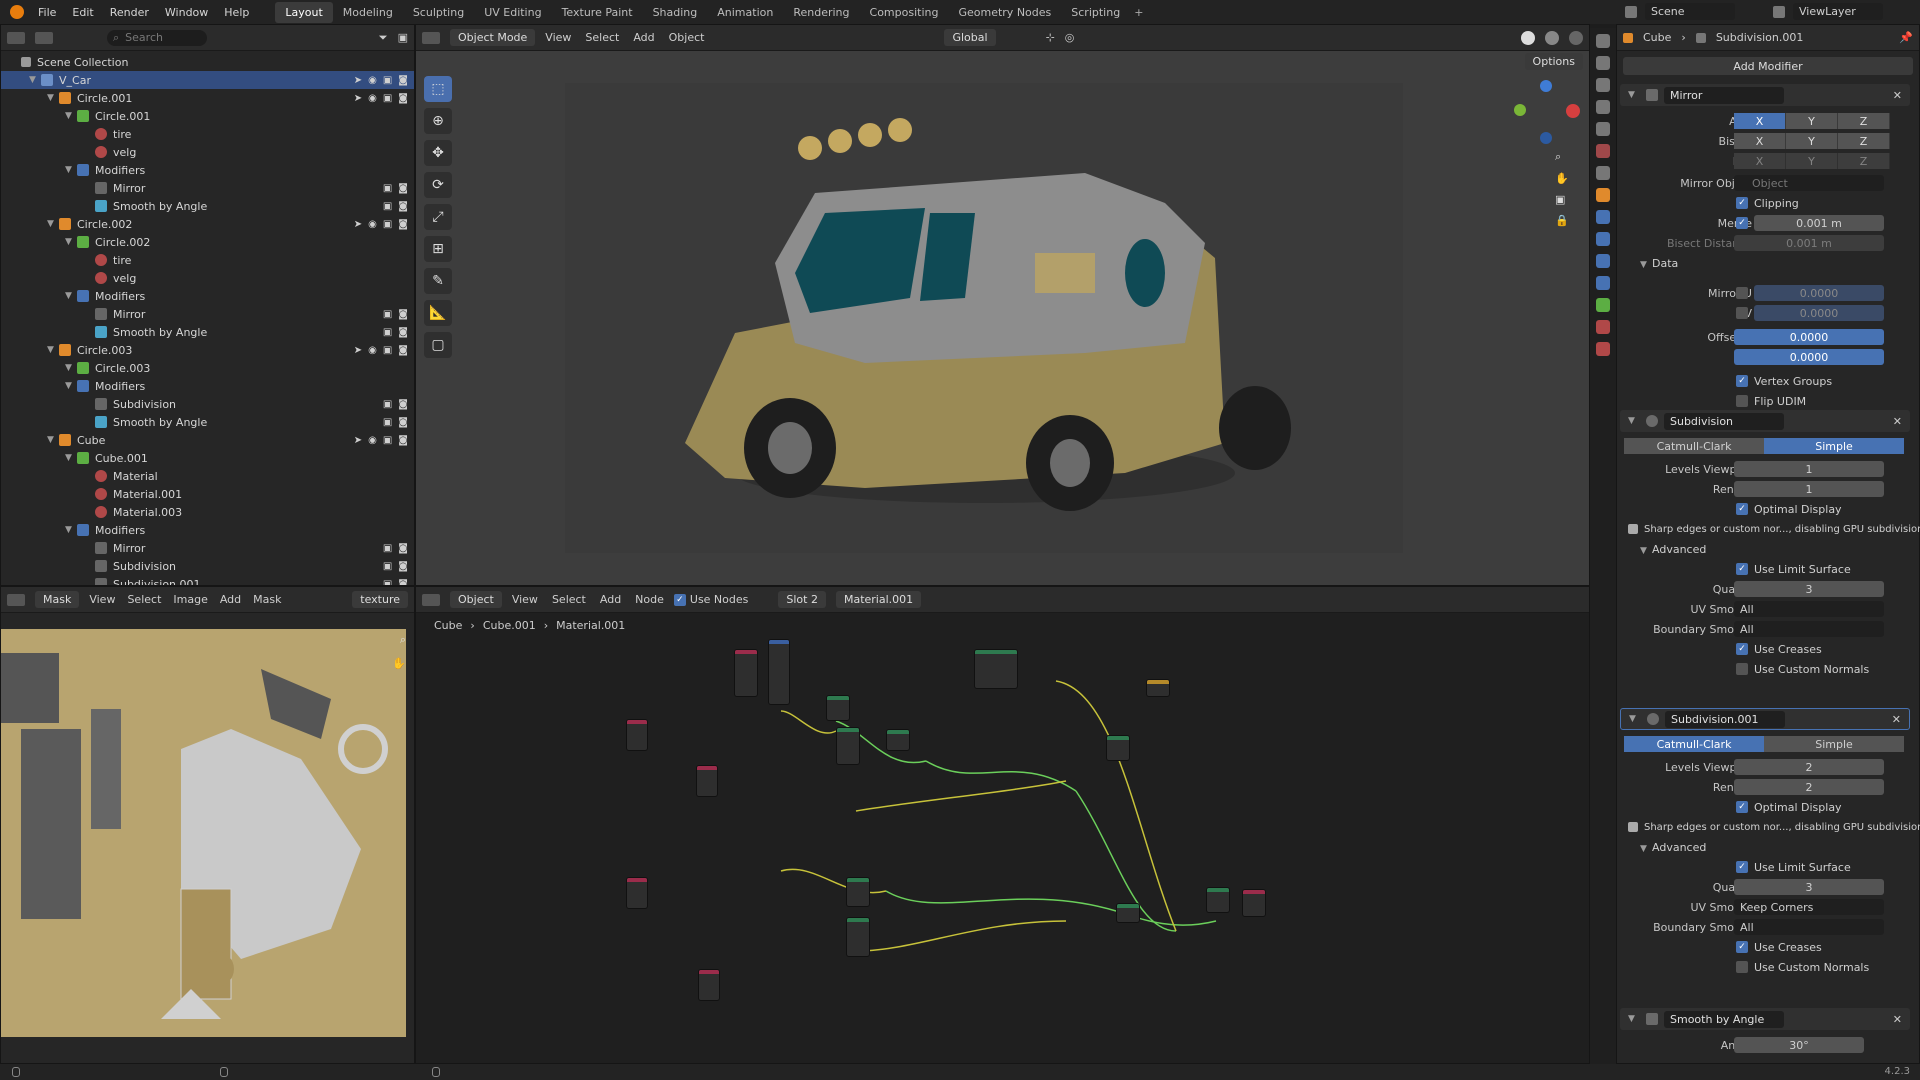 The image size is (1920, 1080). What do you see at coordinates (186, 12) in the screenshot?
I see `menu-window: Window` at bounding box center [186, 12].